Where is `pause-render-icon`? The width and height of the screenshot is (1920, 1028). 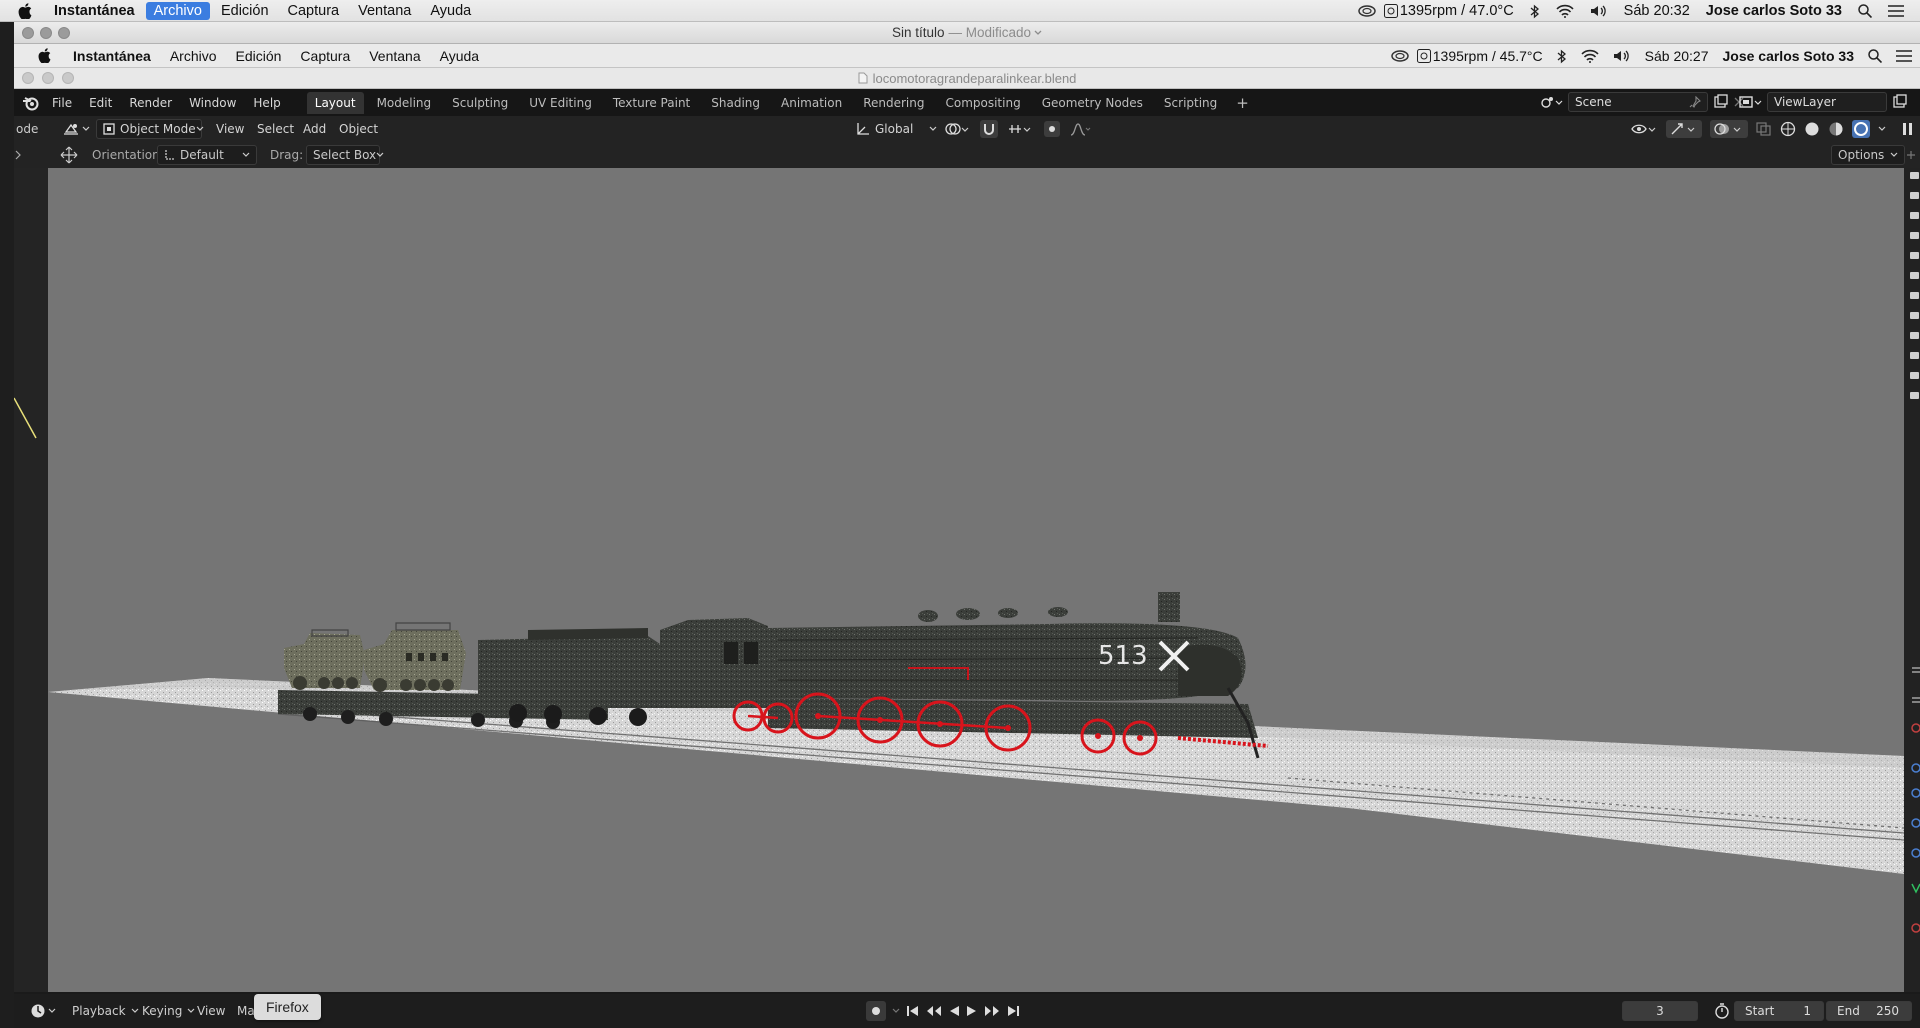 pause-render-icon is located at coordinates (1908, 129).